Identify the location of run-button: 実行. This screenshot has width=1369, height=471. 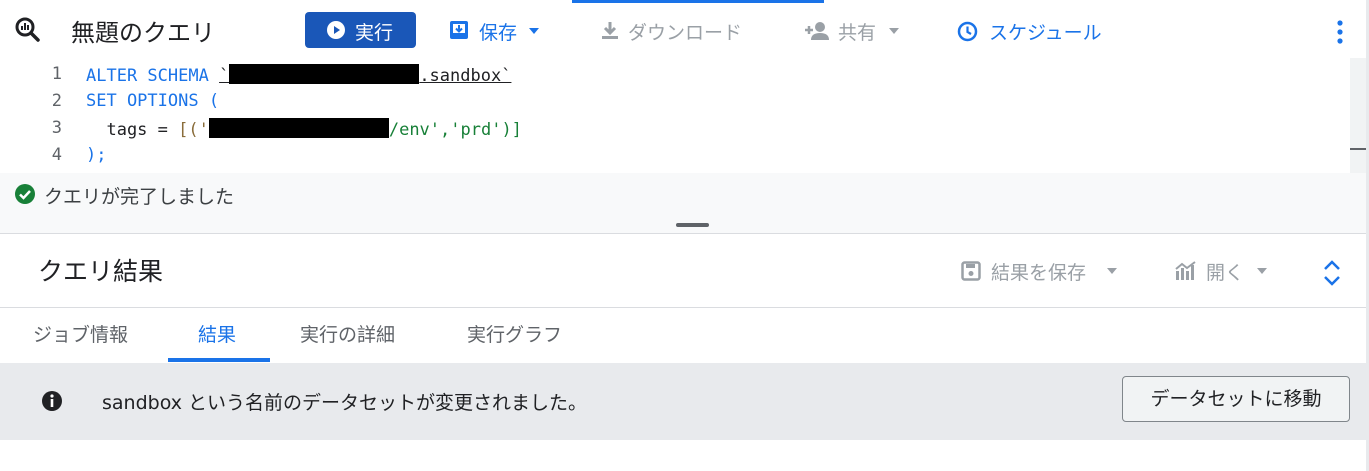
(360, 30).